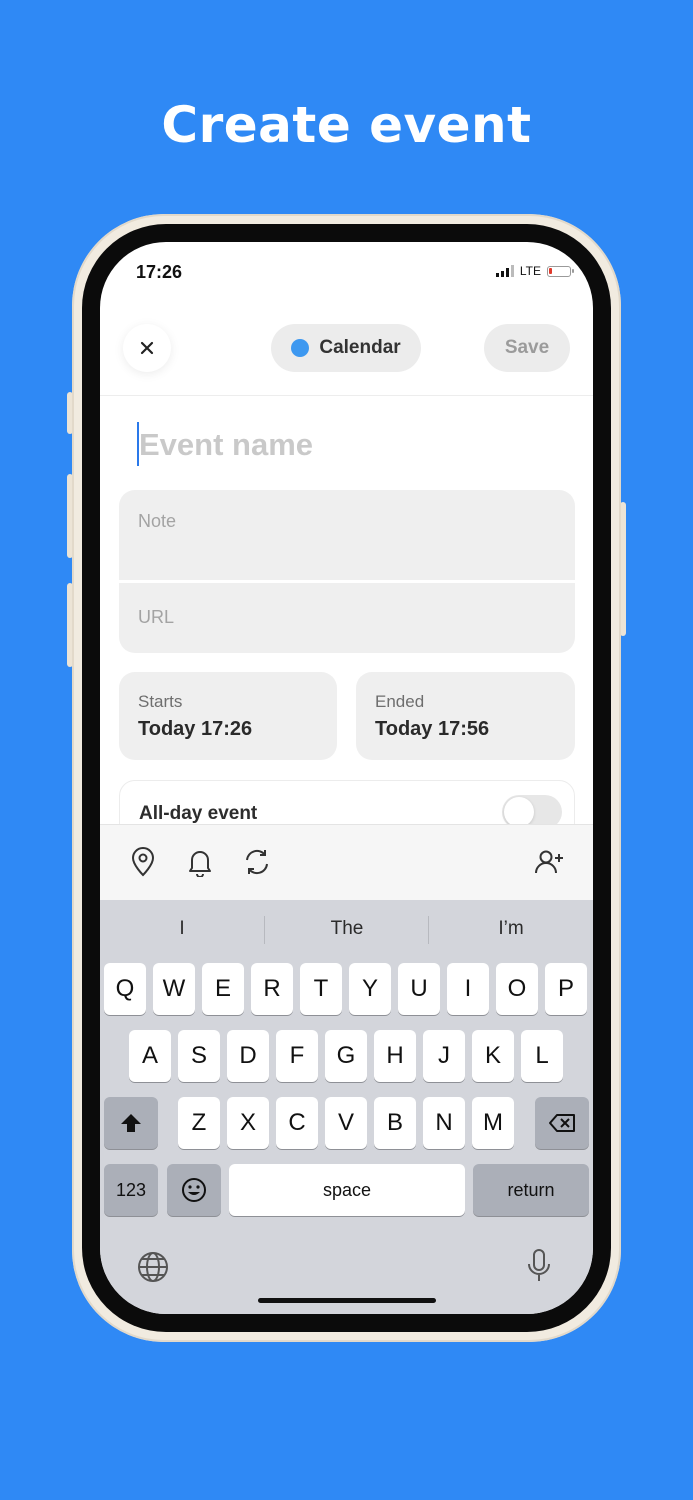 Image resolution: width=693 pixels, height=1500 pixels. What do you see at coordinates (199, 1123) in the screenshot?
I see `key-z: Z` at bounding box center [199, 1123].